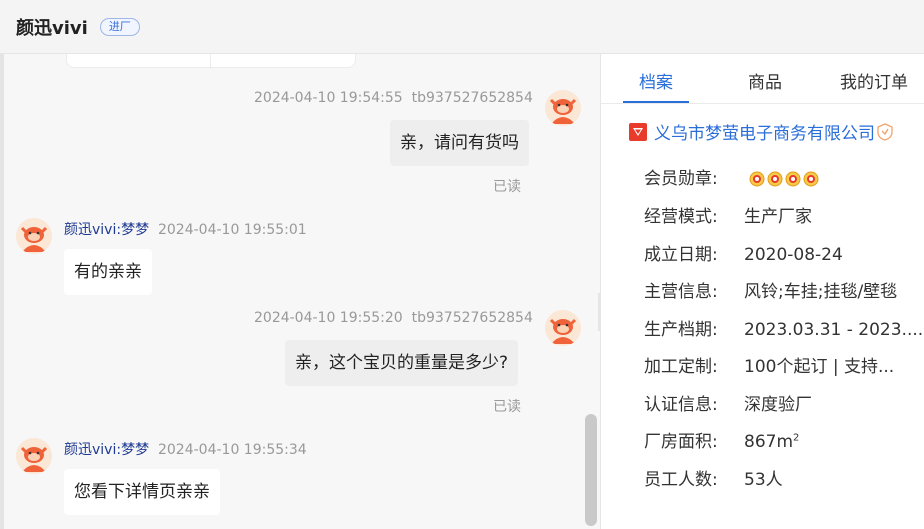 The height and width of the screenshot is (529, 924). Describe the element at coordinates (713, 480) in the screenshot. I see `info-row-employees: 员工人数: 53人` at that location.